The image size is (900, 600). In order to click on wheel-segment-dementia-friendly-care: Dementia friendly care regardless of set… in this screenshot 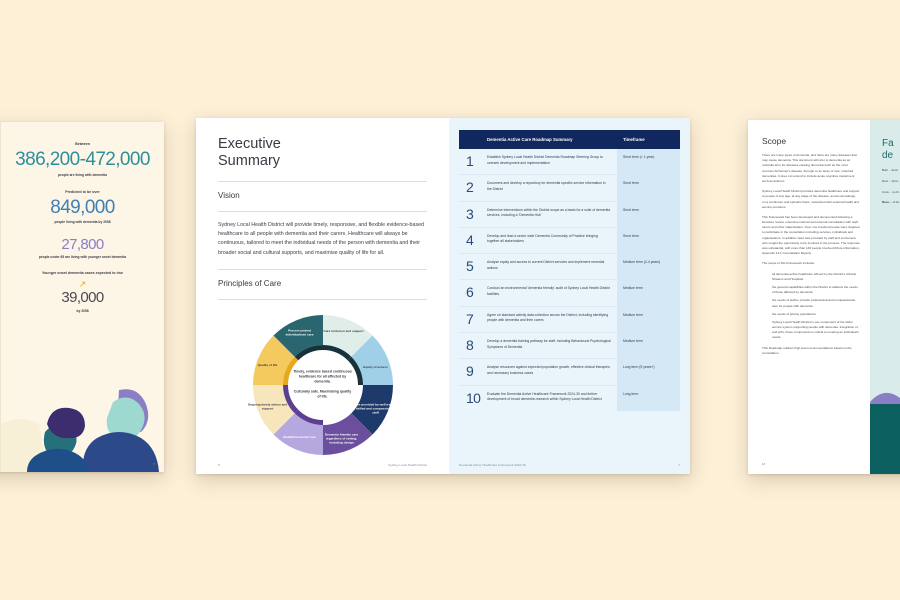, I will do `click(341, 438)`.